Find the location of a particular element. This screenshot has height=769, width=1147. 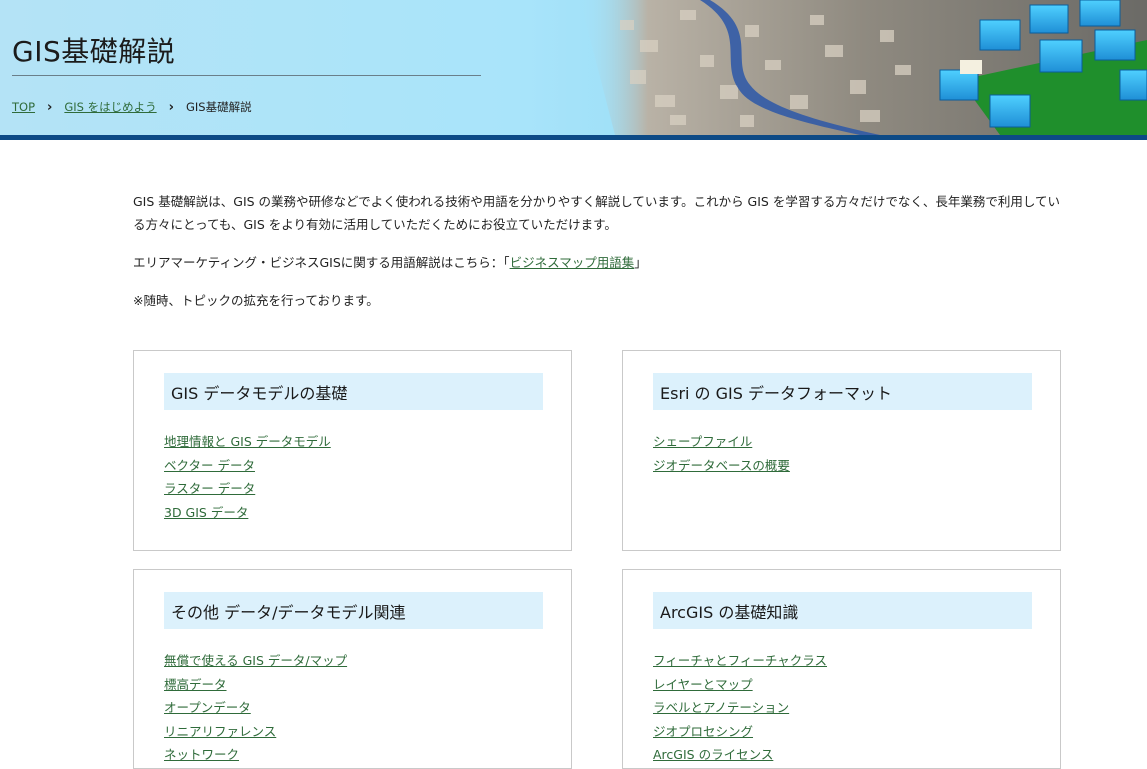

glossary-suffix-text: 」 is located at coordinates (640, 262).